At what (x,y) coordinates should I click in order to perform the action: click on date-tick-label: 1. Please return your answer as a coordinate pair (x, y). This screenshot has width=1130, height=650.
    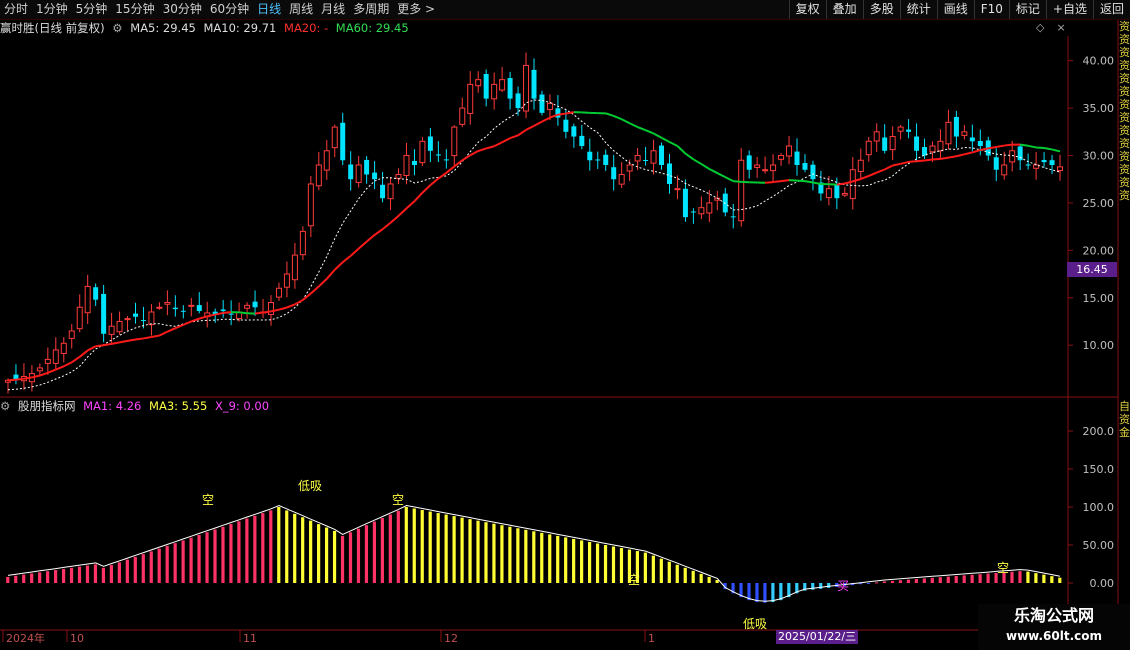
    Looking at the image, I should click on (651, 638).